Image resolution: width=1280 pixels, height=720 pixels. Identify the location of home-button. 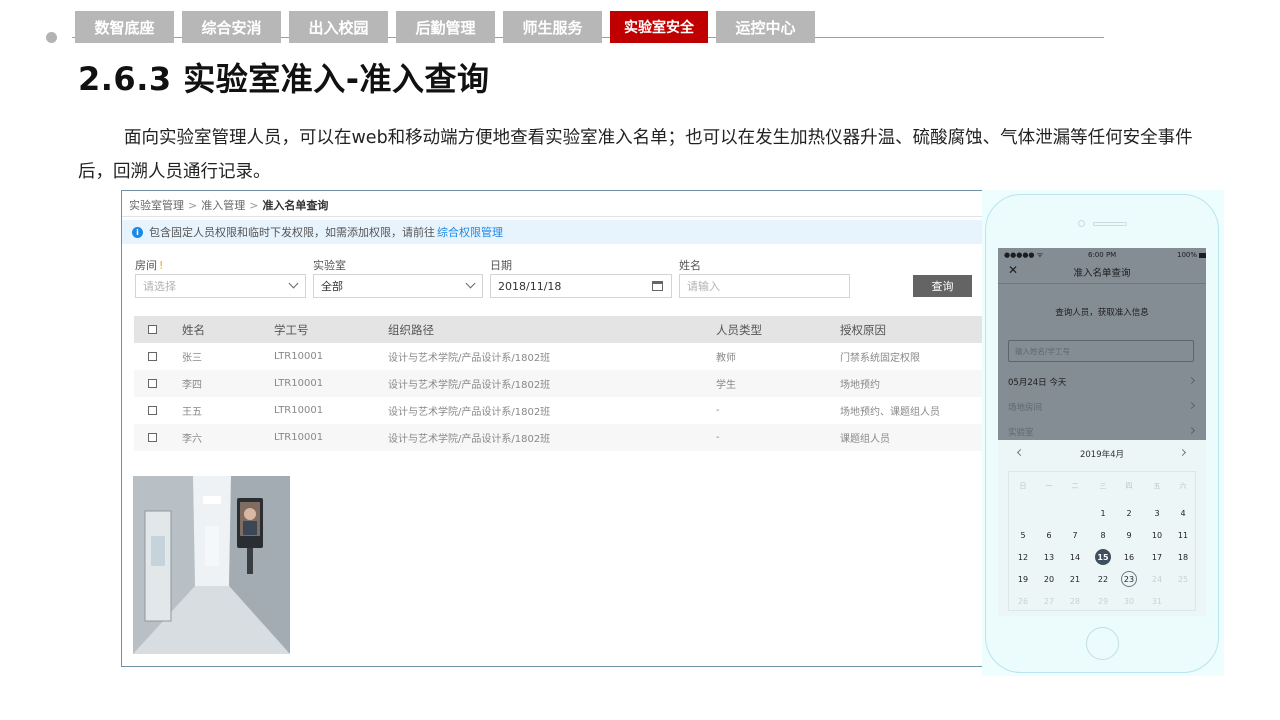
(1102, 643).